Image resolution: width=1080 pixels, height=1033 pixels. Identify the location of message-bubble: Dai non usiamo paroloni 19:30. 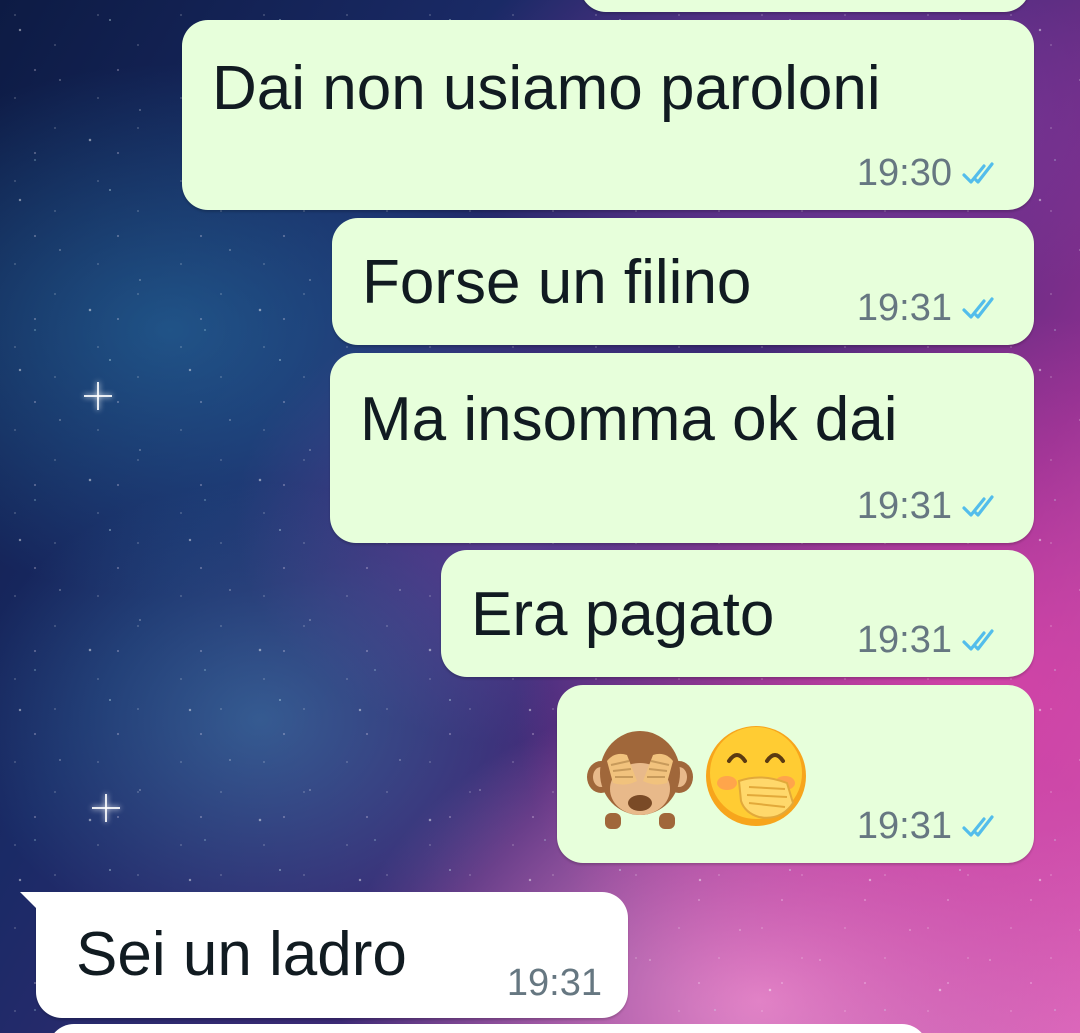
(608, 115).